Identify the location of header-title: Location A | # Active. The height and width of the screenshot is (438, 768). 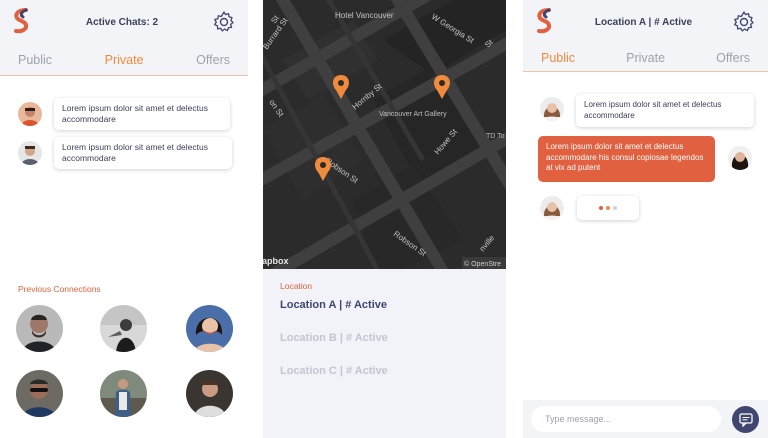
(643, 22).